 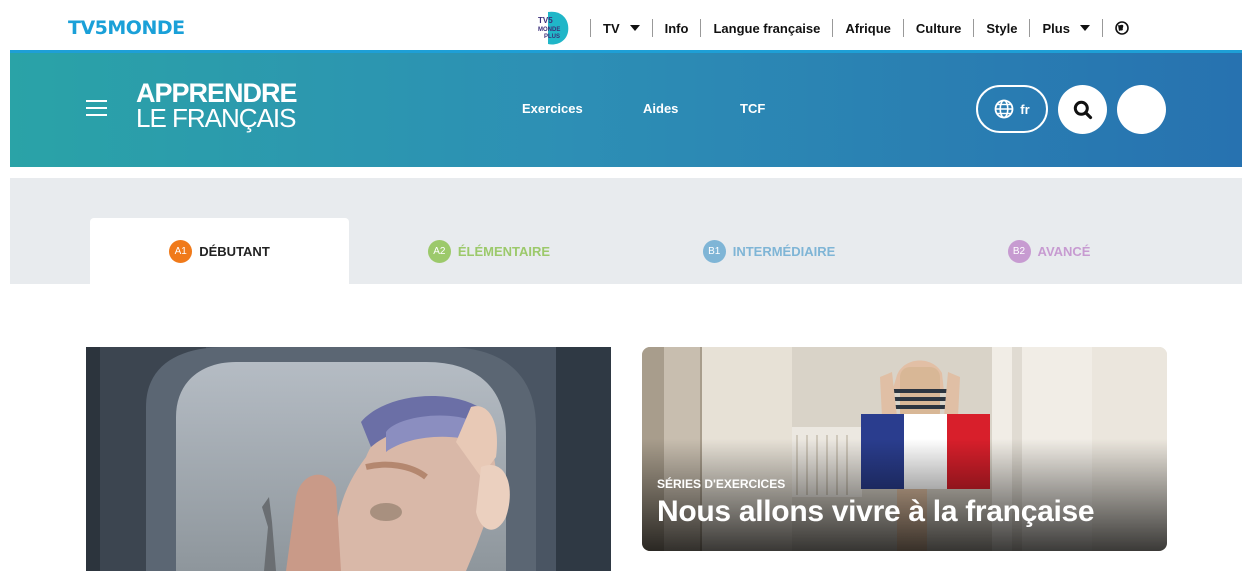 What do you see at coordinates (1141, 109) in the screenshot?
I see `account-button` at bounding box center [1141, 109].